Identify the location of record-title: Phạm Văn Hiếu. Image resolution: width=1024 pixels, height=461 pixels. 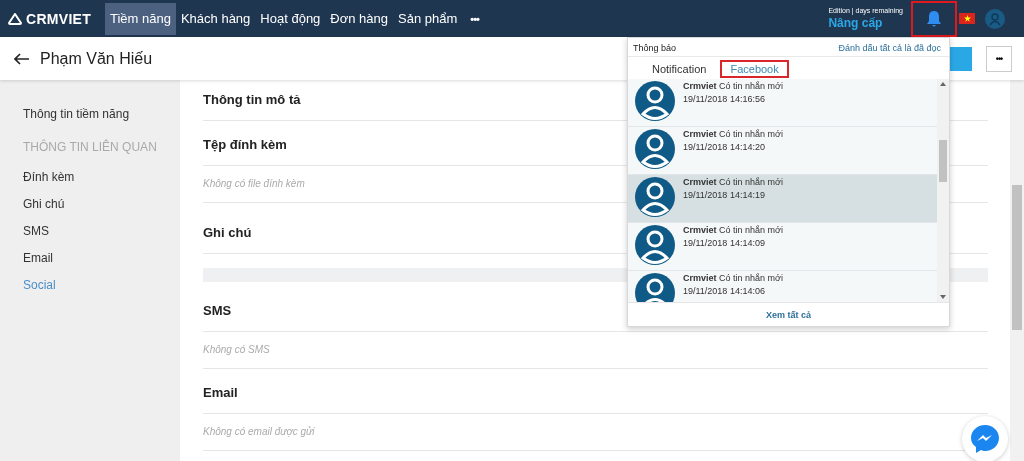
(96, 58).